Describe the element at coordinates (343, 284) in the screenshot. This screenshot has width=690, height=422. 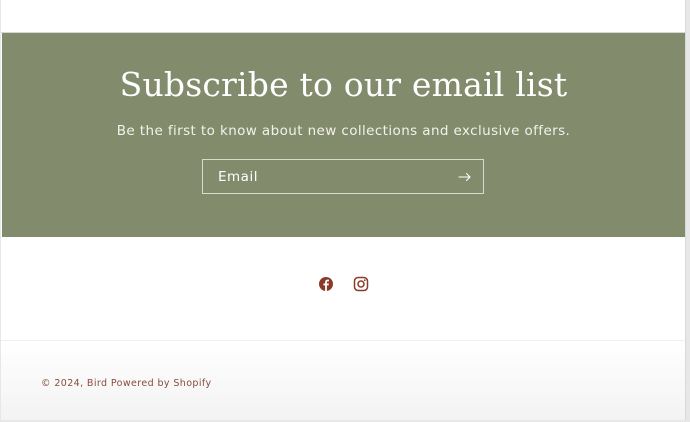
I see `social-links` at that location.